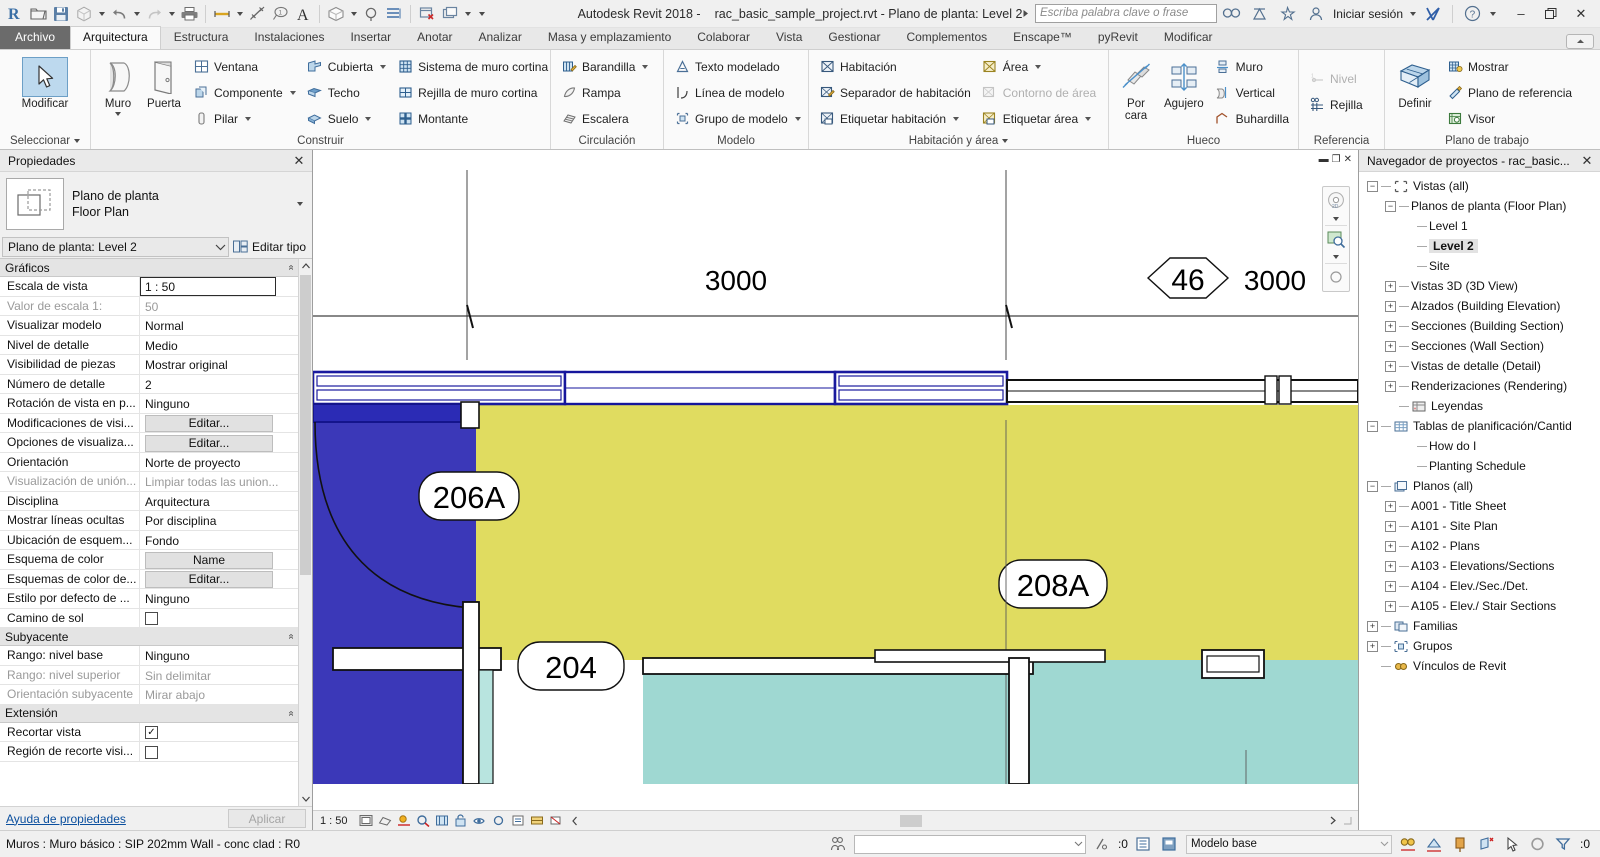 The height and width of the screenshot is (857, 1600). I want to click on tab-arquitectura: Arquitectura, so click(115, 37).